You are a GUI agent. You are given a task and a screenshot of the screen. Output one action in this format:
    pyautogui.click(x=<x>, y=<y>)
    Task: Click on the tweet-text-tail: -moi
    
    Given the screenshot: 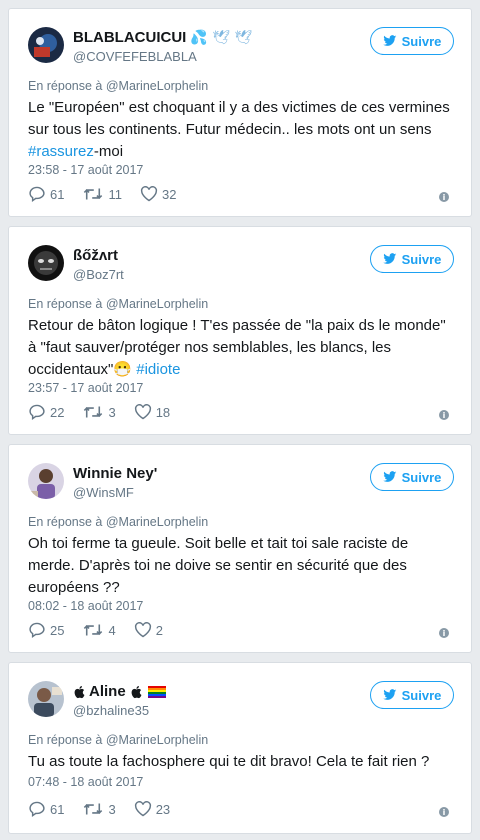 What is the action you would take?
    pyautogui.click(x=108, y=151)
    